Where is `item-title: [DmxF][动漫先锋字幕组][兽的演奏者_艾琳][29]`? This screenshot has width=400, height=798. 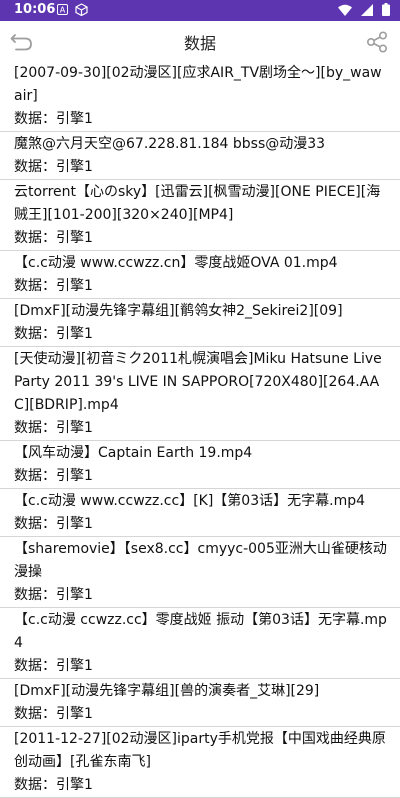 item-title: [DmxF][动漫先锋字幕组][兽的演奏者_艾琳][29] is located at coordinates (167, 691).